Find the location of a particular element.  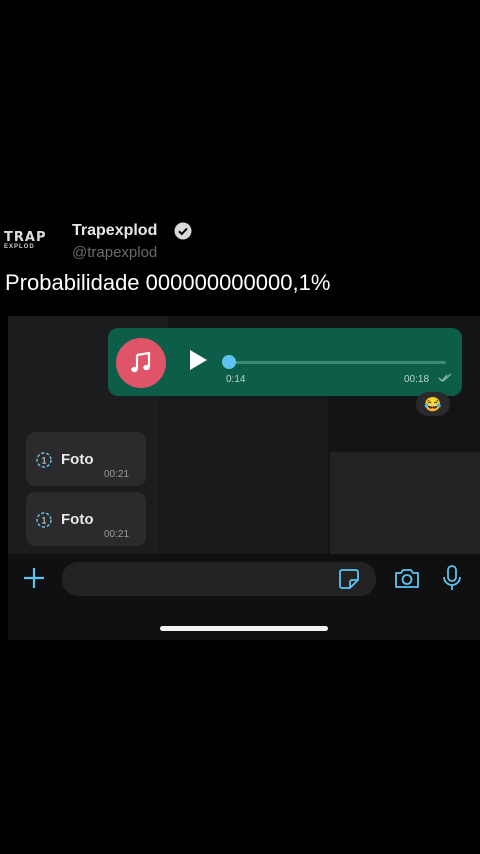

music-note-icon is located at coordinates (141, 362).